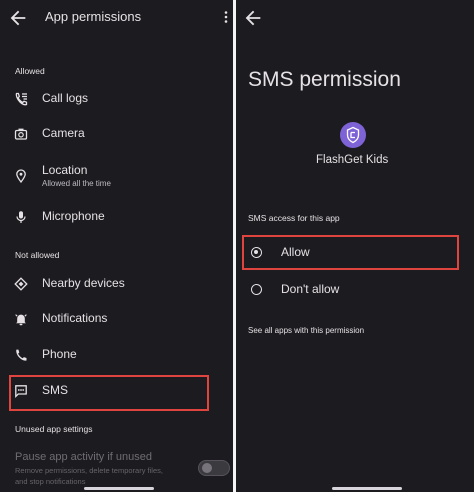 Image resolution: width=474 pixels, height=492 pixels. What do you see at coordinates (21, 217) in the screenshot?
I see `microphone-icon` at bounding box center [21, 217].